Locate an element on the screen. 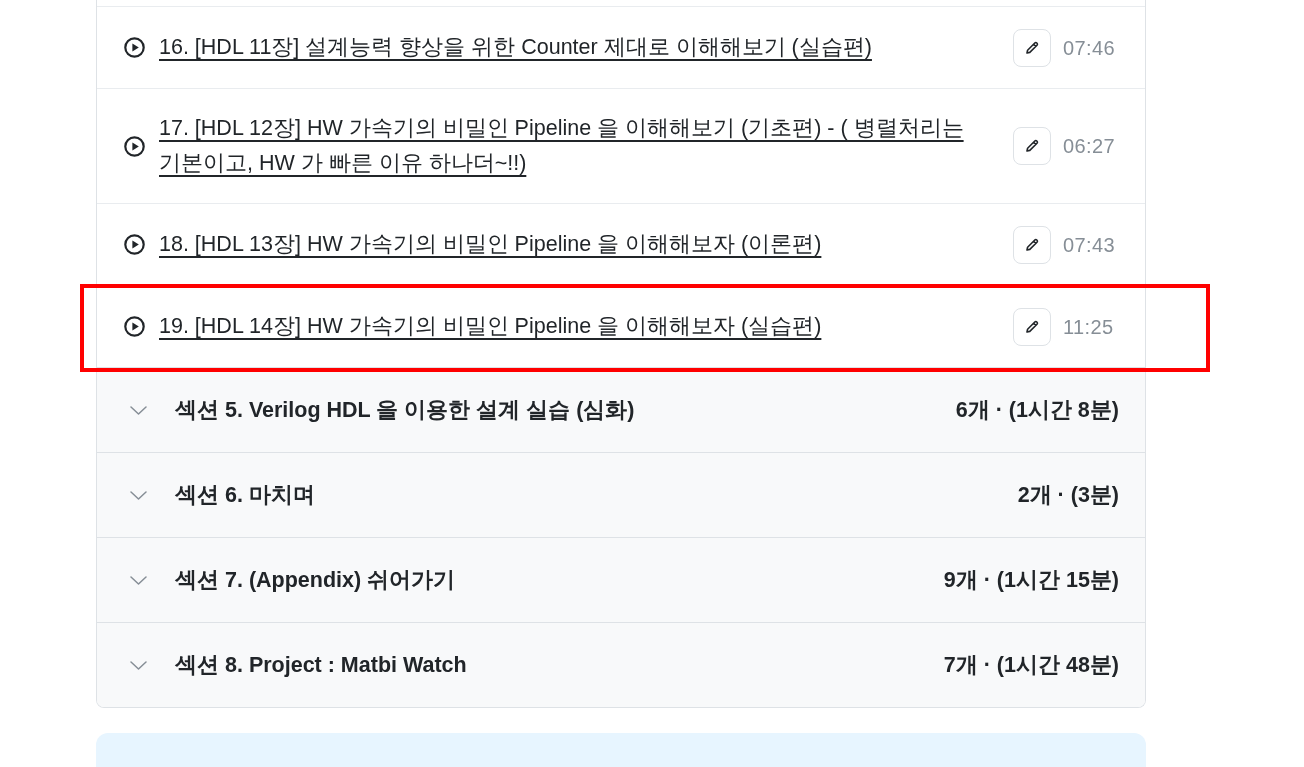 Image resolution: width=1304 pixels, height=767 pixels. section-title: 섹션 5. Verilog HDL 을 이용한 설계 실습 (심화) is located at coordinates (405, 410).